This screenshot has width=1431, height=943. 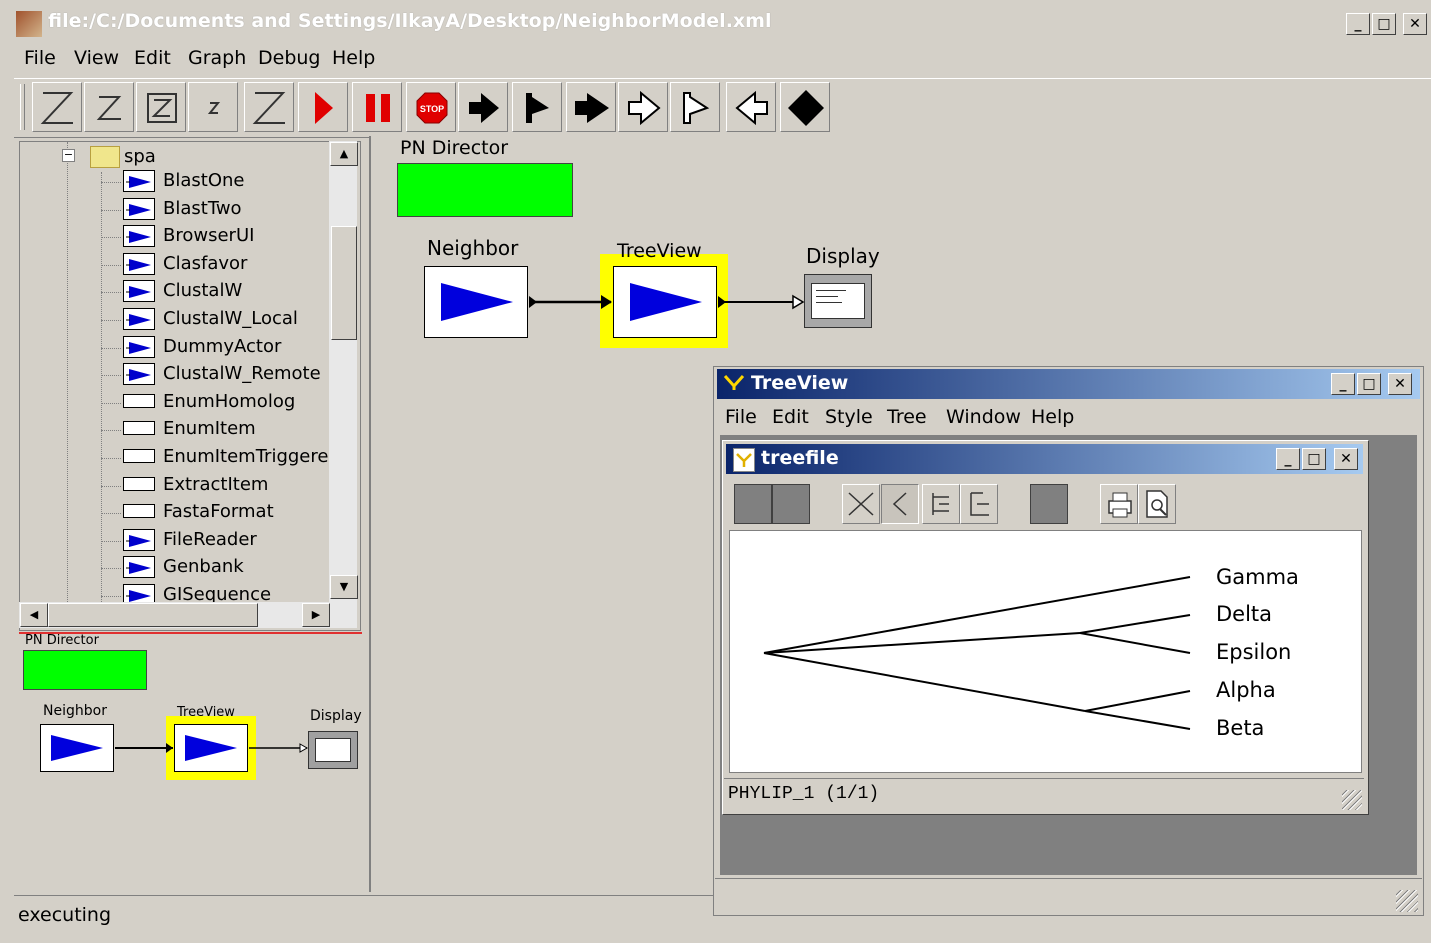 I want to click on cladogram-icon, so click(x=979, y=504).